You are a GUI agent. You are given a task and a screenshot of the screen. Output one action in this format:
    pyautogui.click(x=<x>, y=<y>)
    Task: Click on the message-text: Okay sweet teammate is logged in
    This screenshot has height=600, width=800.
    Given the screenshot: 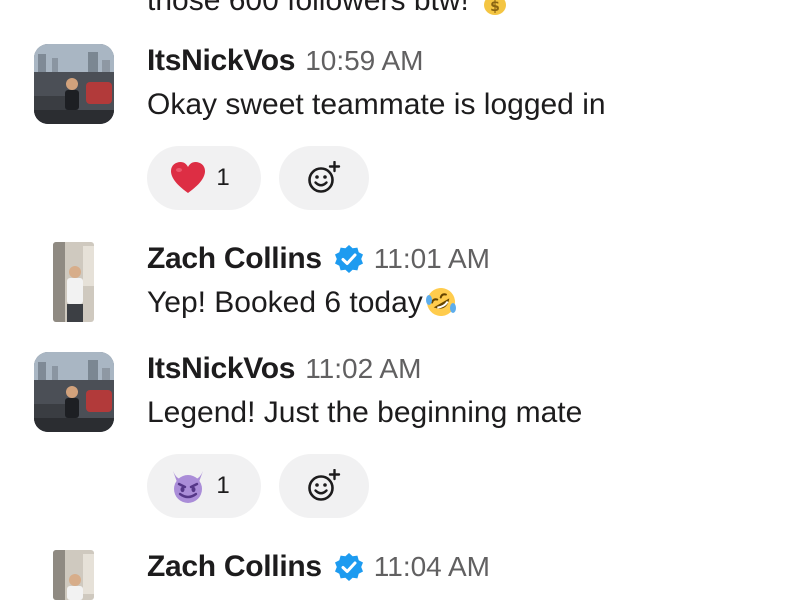 What is the action you would take?
    pyautogui.click(x=376, y=104)
    